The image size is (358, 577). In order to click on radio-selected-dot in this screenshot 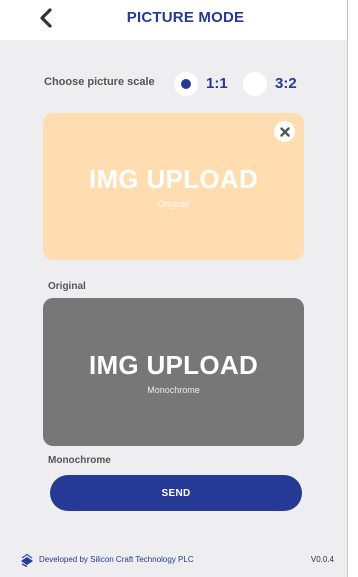, I will do `click(186, 84)`.